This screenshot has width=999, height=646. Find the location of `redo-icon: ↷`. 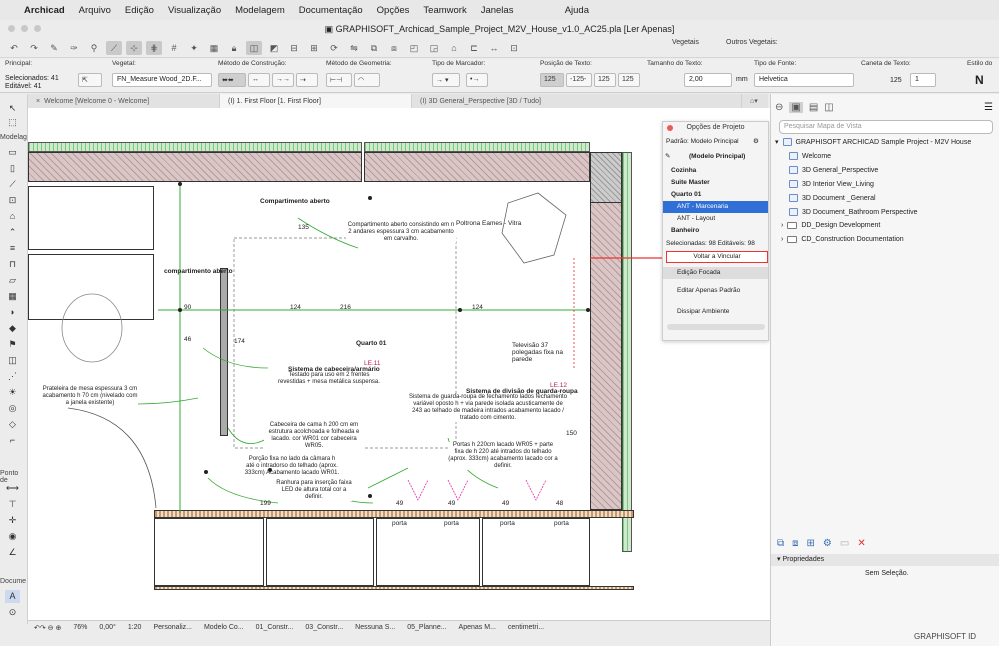

redo-icon: ↷ is located at coordinates (34, 48).